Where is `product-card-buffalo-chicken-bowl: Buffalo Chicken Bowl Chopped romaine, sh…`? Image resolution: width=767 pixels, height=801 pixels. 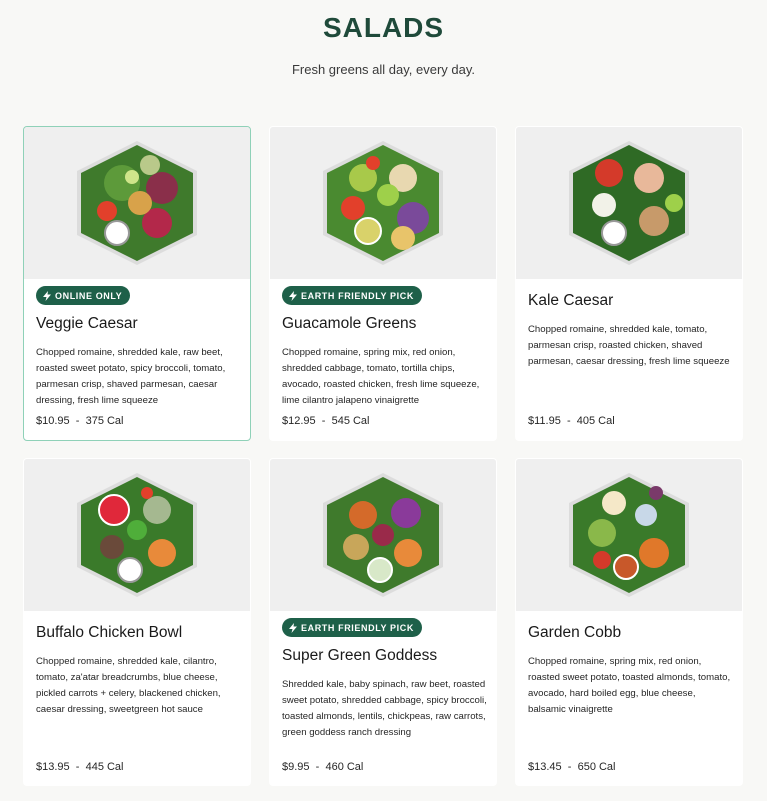
product-card-buffalo-chicken-bowl: Buffalo Chicken Bowl Chopped romaine, sh… is located at coordinates (137, 622).